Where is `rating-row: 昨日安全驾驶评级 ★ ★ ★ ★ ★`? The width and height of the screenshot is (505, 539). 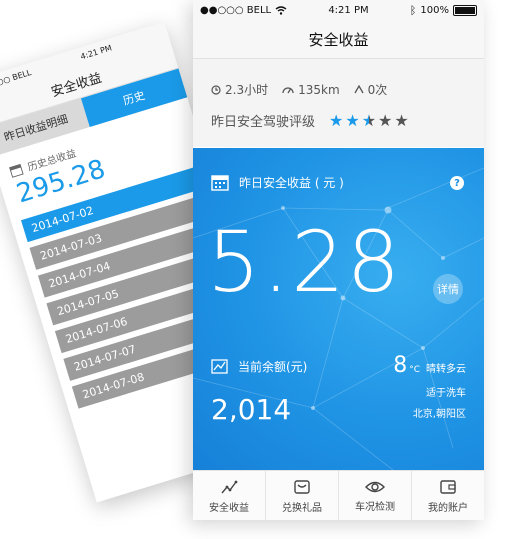
rating-row: 昨日安全驾驶评级 ★ ★ ★ ★ ★ is located at coordinates (338, 120).